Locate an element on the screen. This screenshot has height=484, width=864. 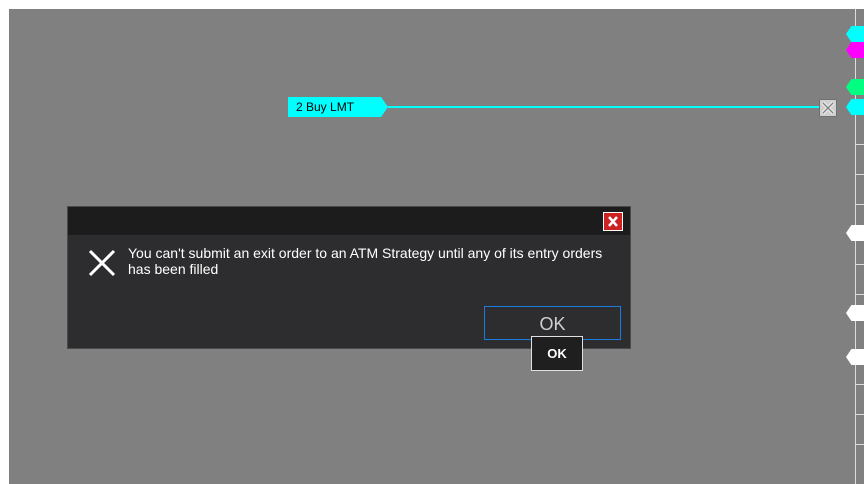
cancel-order-button is located at coordinates (828, 108).